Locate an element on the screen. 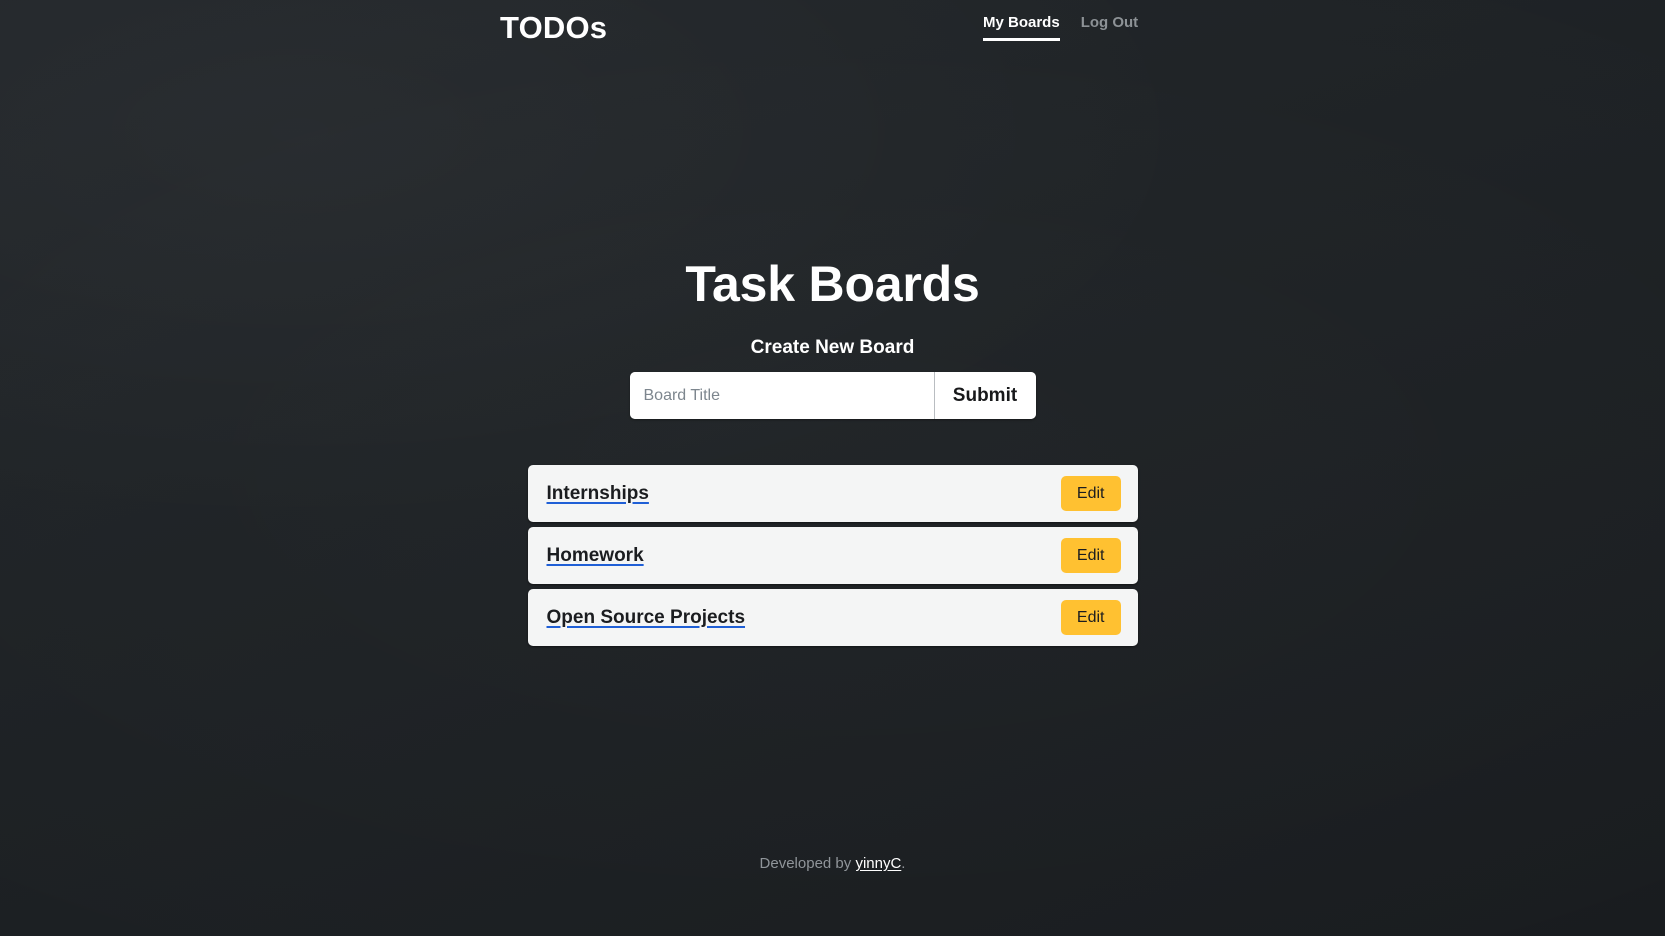 The width and height of the screenshot is (1665, 936). board-link-open-source-projects: Open Source Projects is located at coordinates (646, 618).